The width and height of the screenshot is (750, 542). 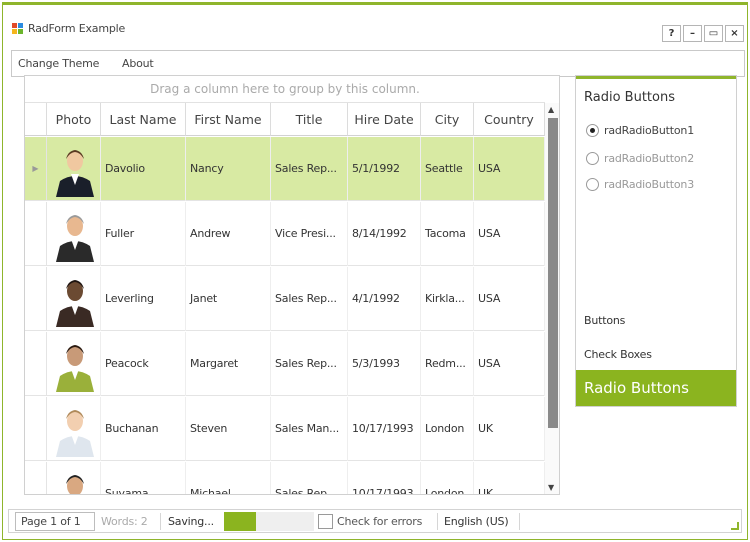 What do you see at coordinates (309, 119) in the screenshot?
I see `column-header-title: Title` at bounding box center [309, 119].